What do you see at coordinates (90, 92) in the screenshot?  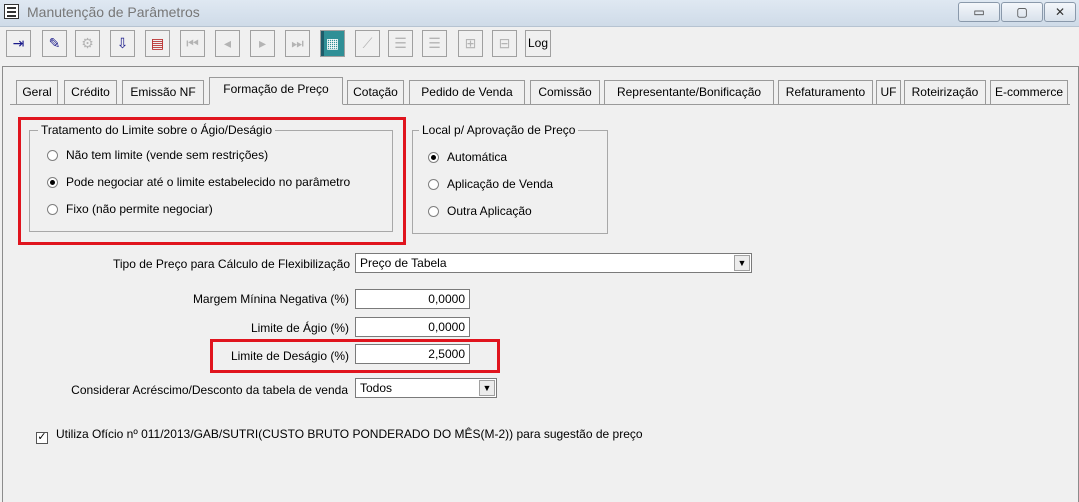 I see `tab-credito: Crédito` at bounding box center [90, 92].